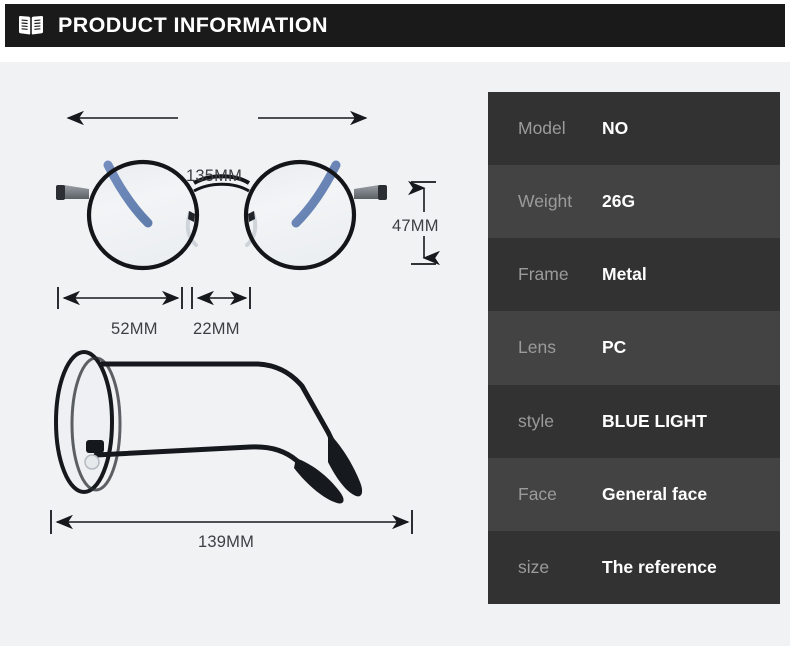  Describe the element at coordinates (654, 420) in the screenshot. I see `spec-value-style: BLUE LIGHT` at that location.